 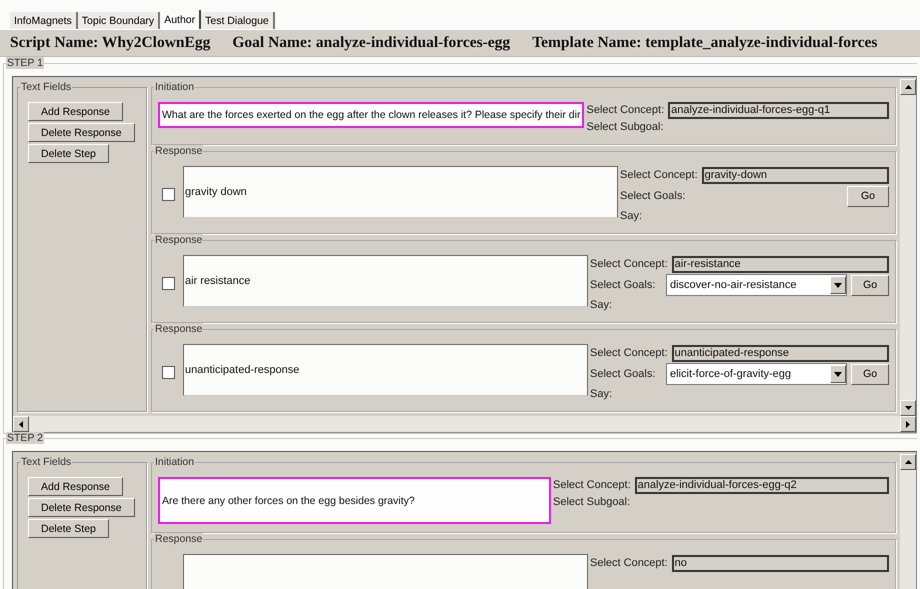 What do you see at coordinates (110, 43) in the screenshot?
I see `header-text: Script Name: Why2ClownEgg` at bounding box center [110, 43].